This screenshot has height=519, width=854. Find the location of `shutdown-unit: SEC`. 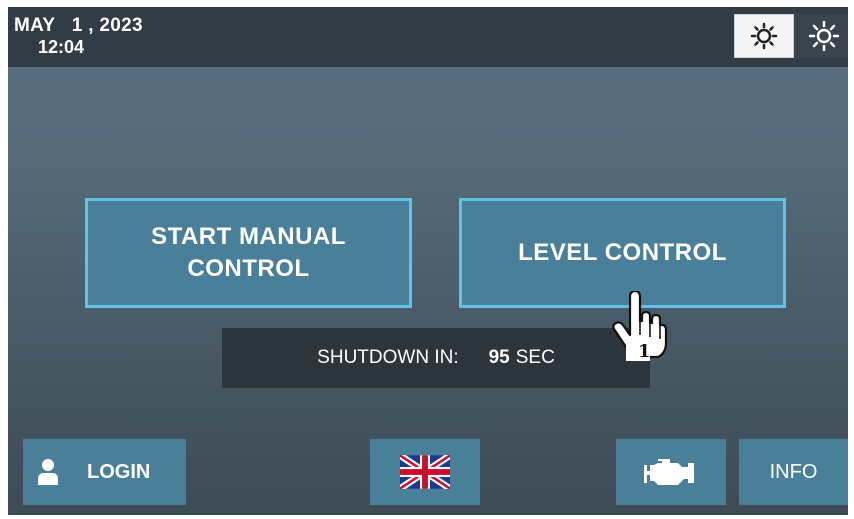

shutdown-unit: SEC is located at coordinates (535, 357).